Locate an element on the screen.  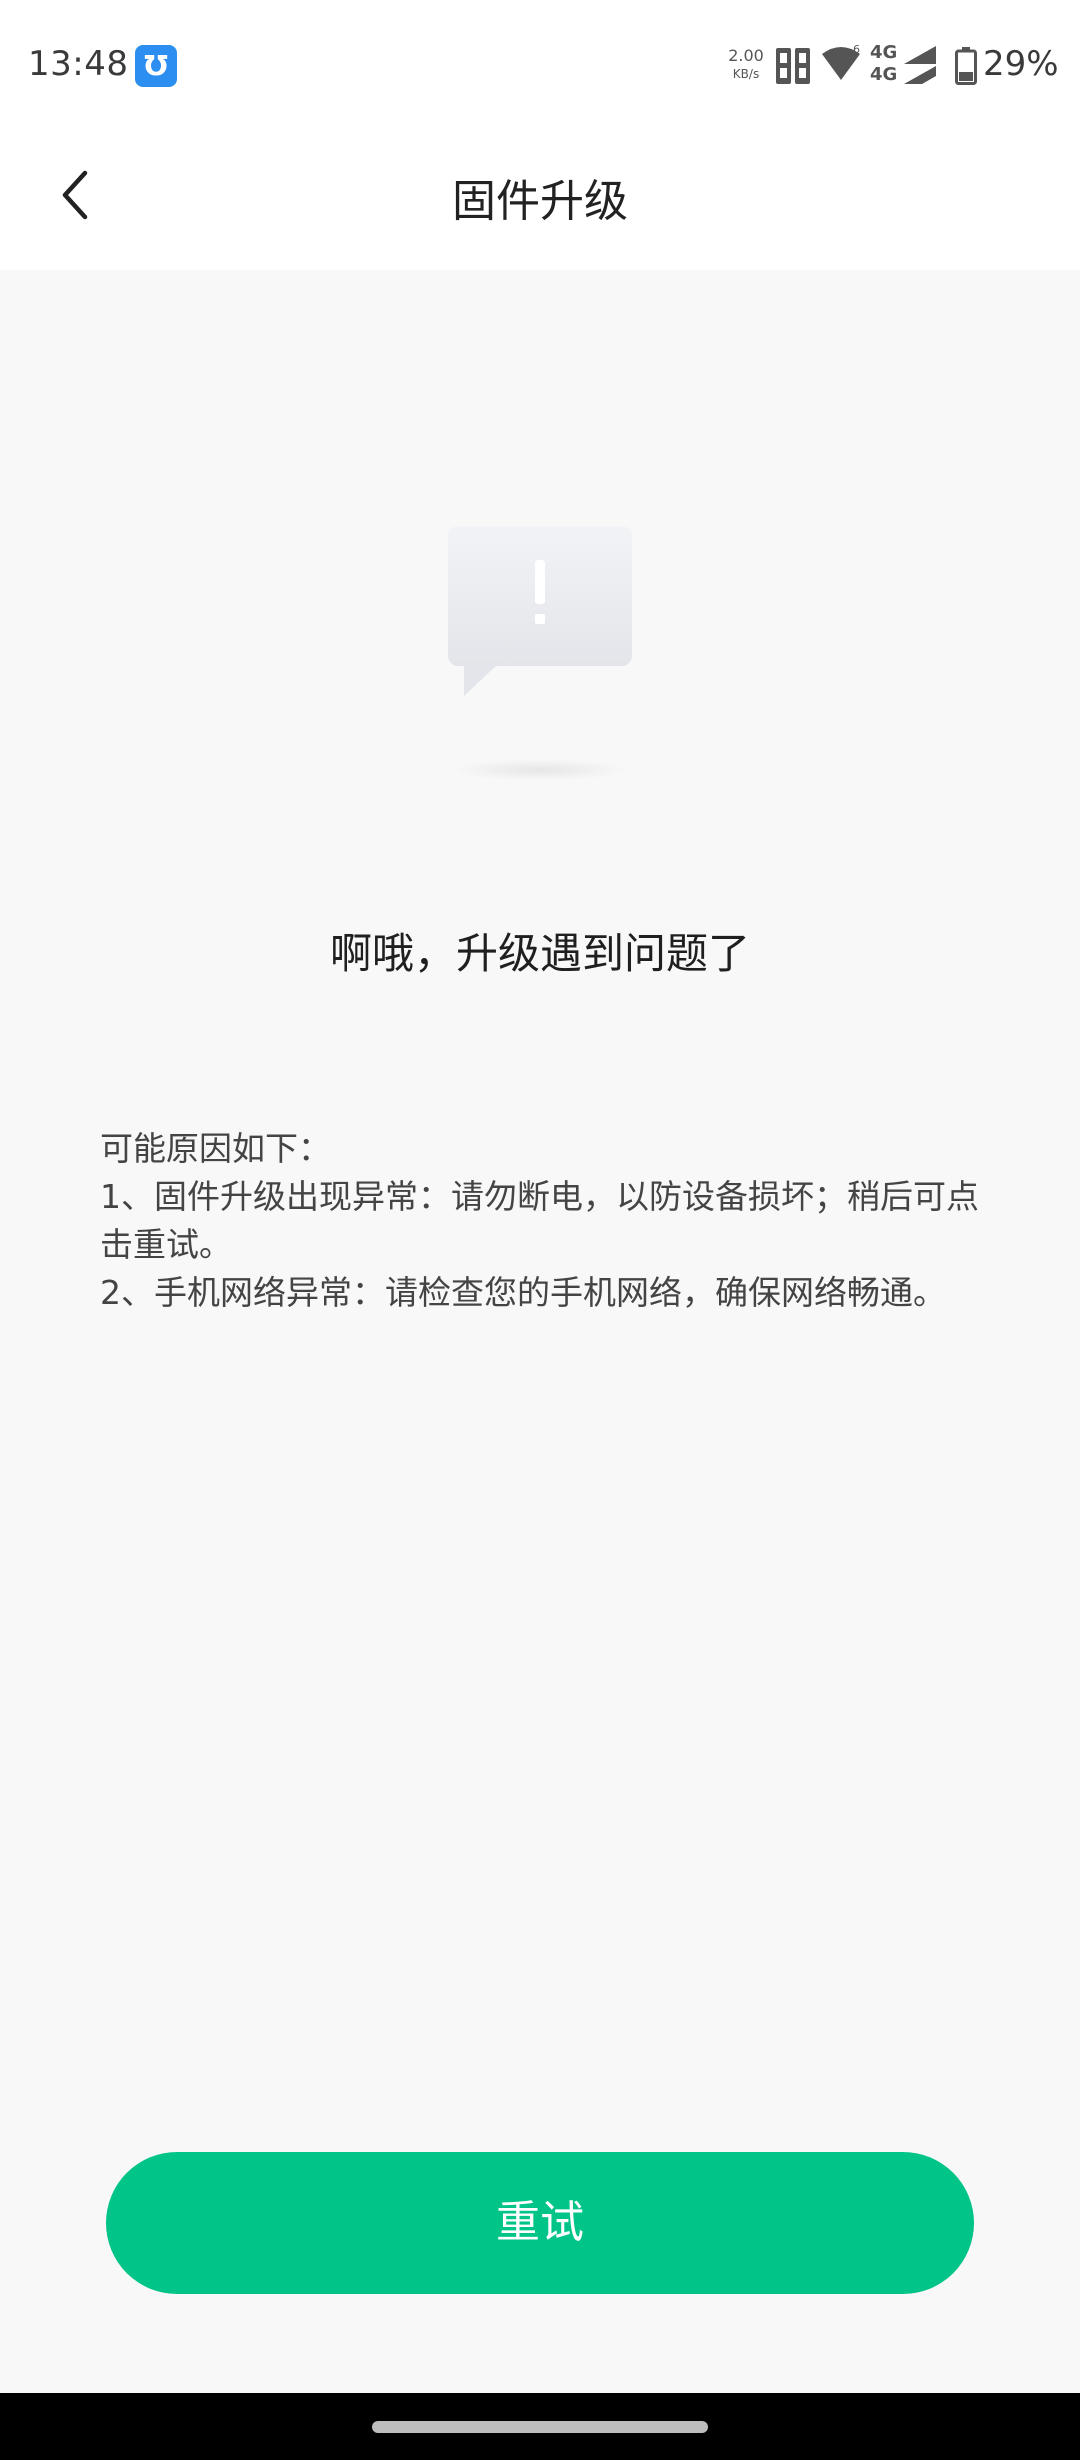
retry-button: 重试 is located at coordinates (540, 2223).